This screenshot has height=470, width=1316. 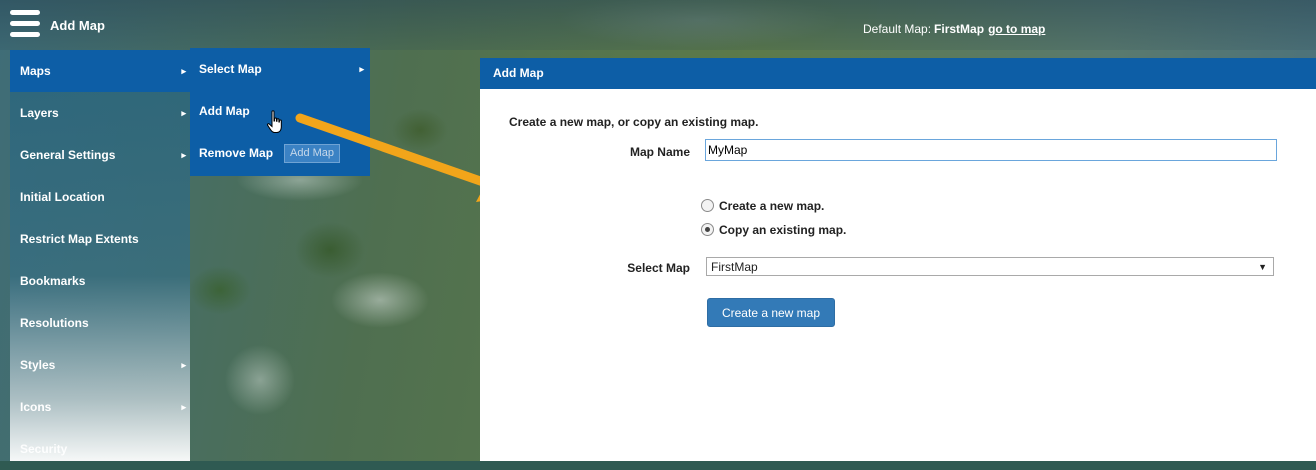 What do you see at coordinates (658, 268) in the screenshot?
I see `select-map-label: Select Map` at bounding box center [658, 268].